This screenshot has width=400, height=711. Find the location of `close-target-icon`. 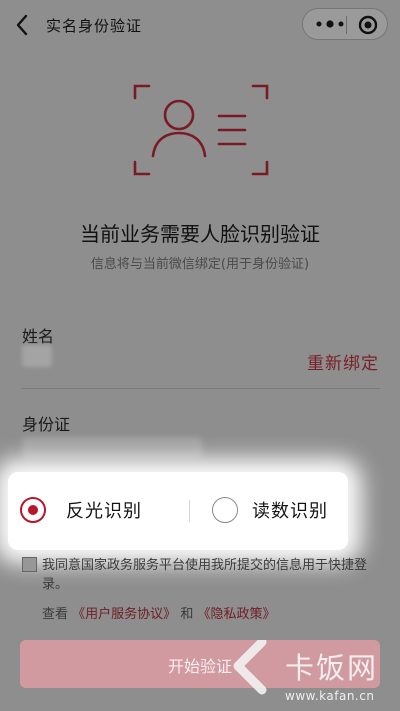

close-target-icon is located at coordinates (368, 25).